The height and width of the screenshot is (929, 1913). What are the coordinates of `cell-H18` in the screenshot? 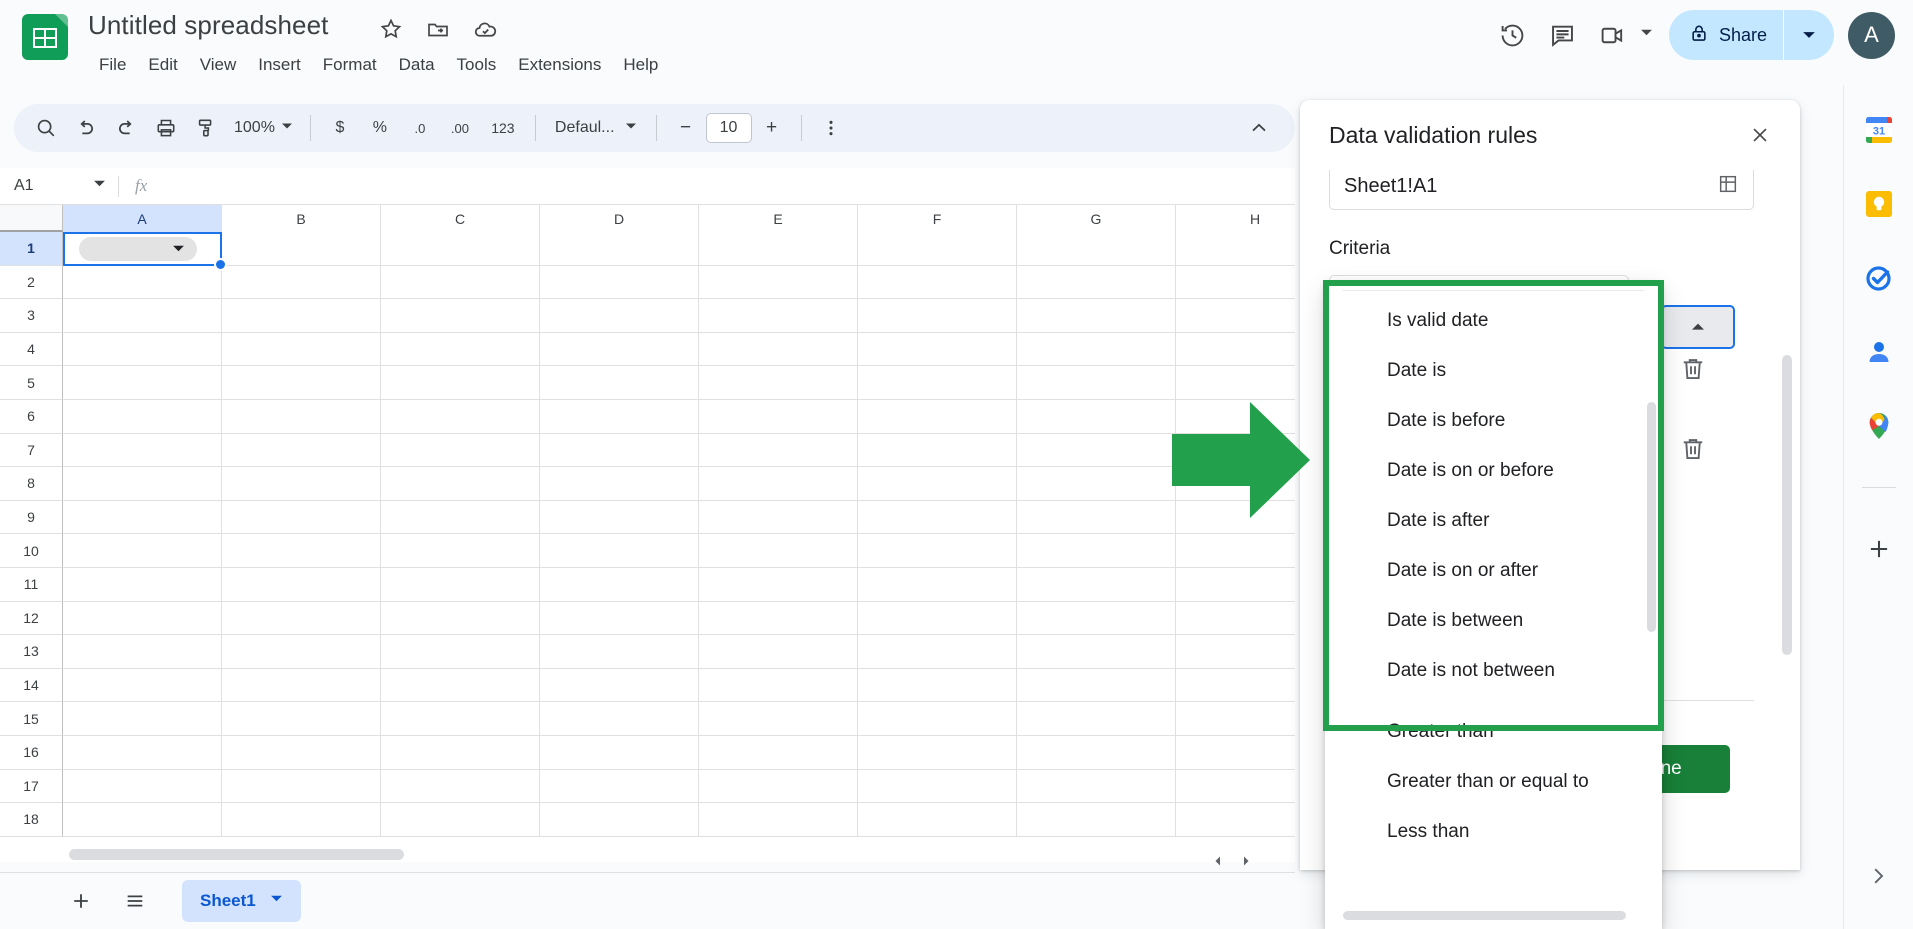 It's located at (1235, 820).